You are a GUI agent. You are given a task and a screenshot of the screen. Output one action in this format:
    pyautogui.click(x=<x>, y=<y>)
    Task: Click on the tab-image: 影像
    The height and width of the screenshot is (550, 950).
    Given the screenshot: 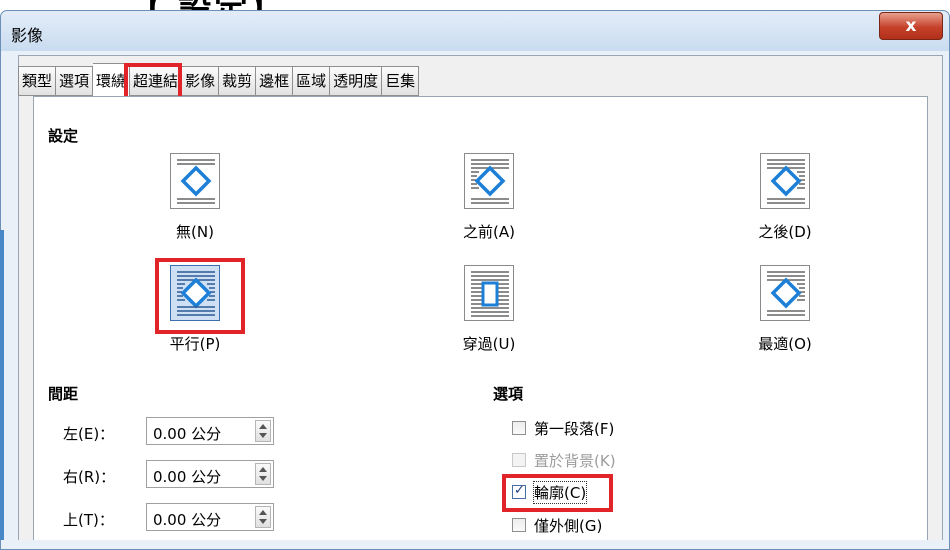 What is the action you would take?
    pyautogui.click(x=201, y=81)
    